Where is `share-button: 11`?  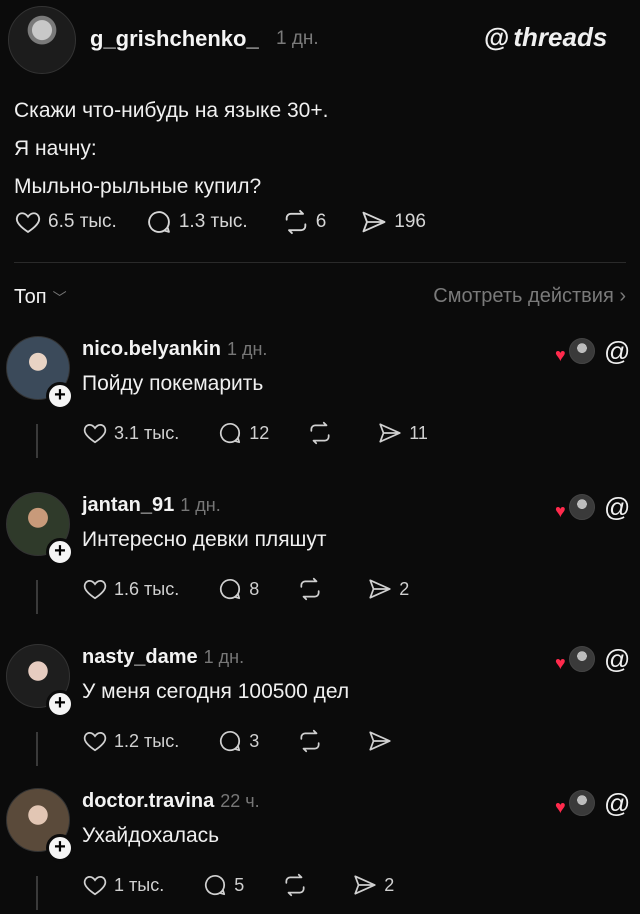 share-button: 11 is located at coordinates (402, 433).